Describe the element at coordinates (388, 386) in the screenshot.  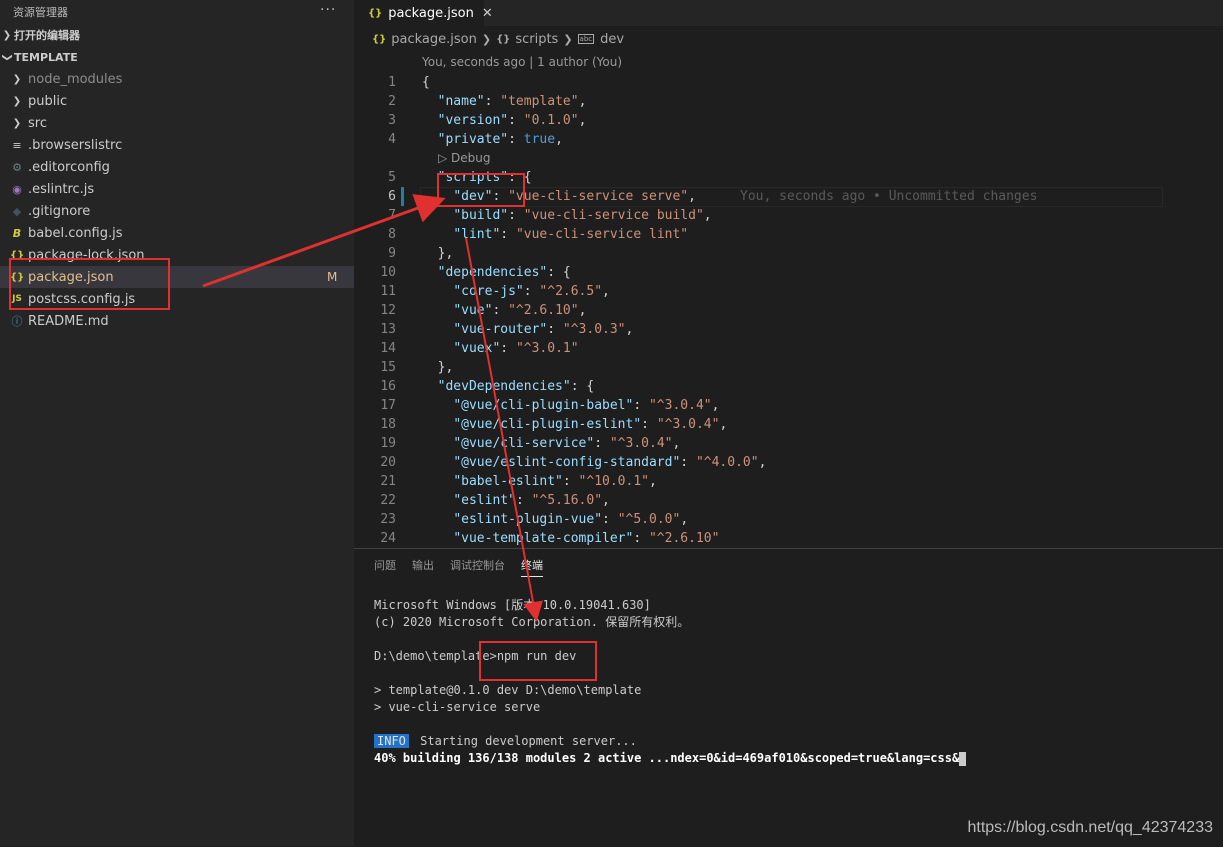
I see `line-number: 16` at that location.